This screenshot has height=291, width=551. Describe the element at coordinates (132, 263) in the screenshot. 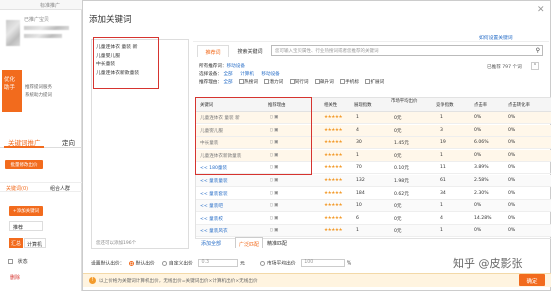

I see `radio-default` at that location.